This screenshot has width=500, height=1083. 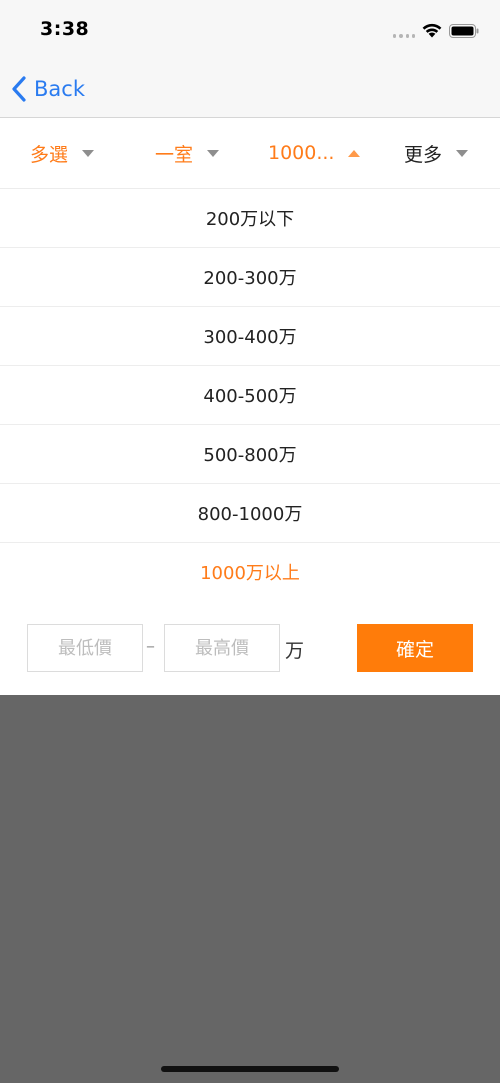 What do you see at coordinates (49, 154) in the screenshot?
I see `filter-label: 多選` at bounding box center [49, 154].